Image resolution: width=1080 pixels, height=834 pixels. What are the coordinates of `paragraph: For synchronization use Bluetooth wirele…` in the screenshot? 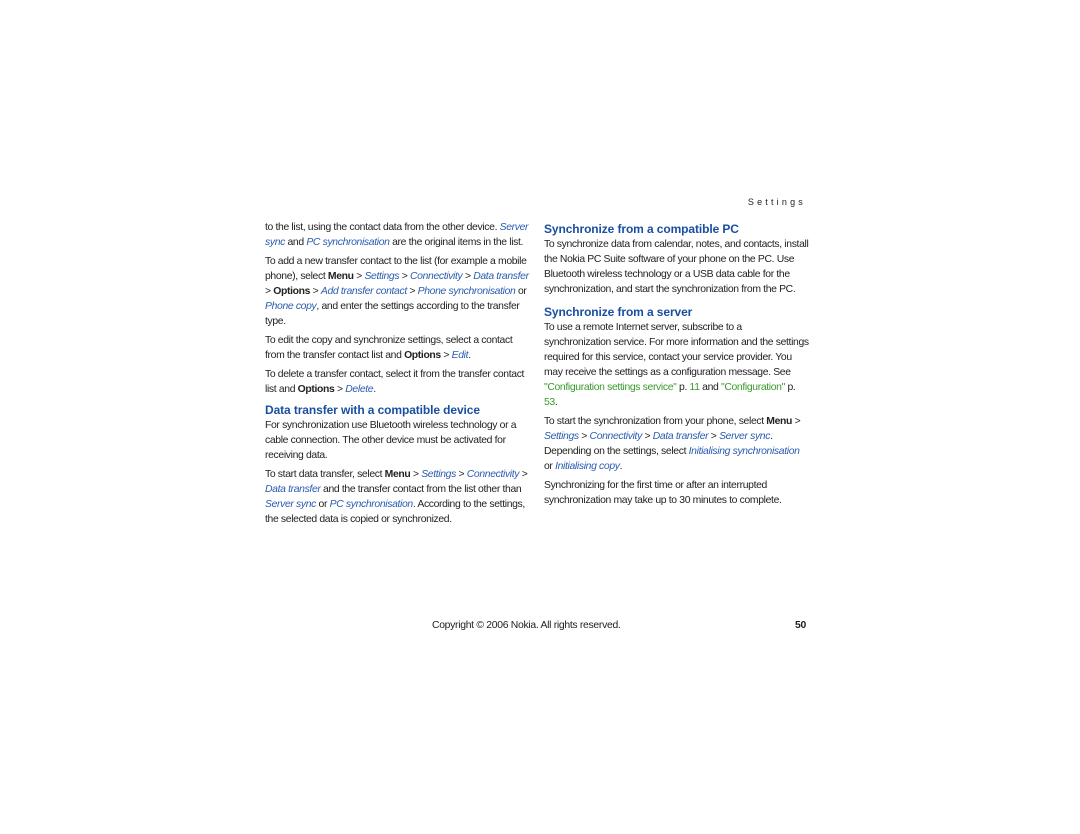 It's located at (391, 440).